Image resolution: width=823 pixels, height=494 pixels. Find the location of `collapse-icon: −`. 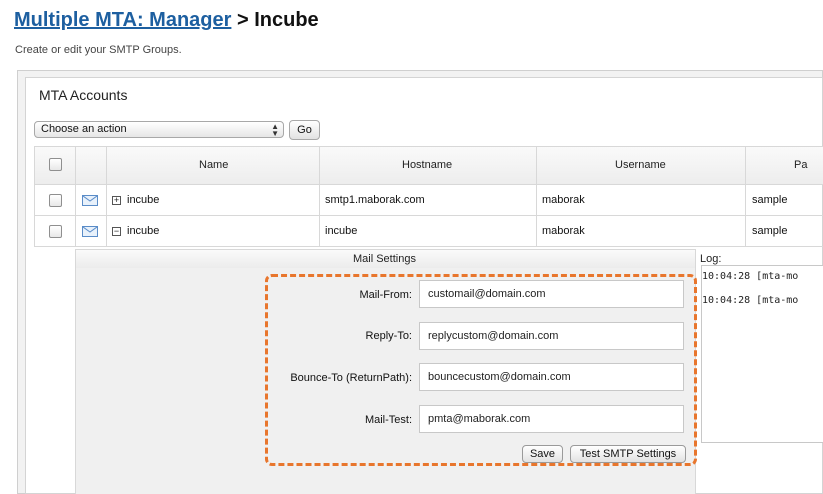

collapse-icon: − is located at coordinates (116, 231).